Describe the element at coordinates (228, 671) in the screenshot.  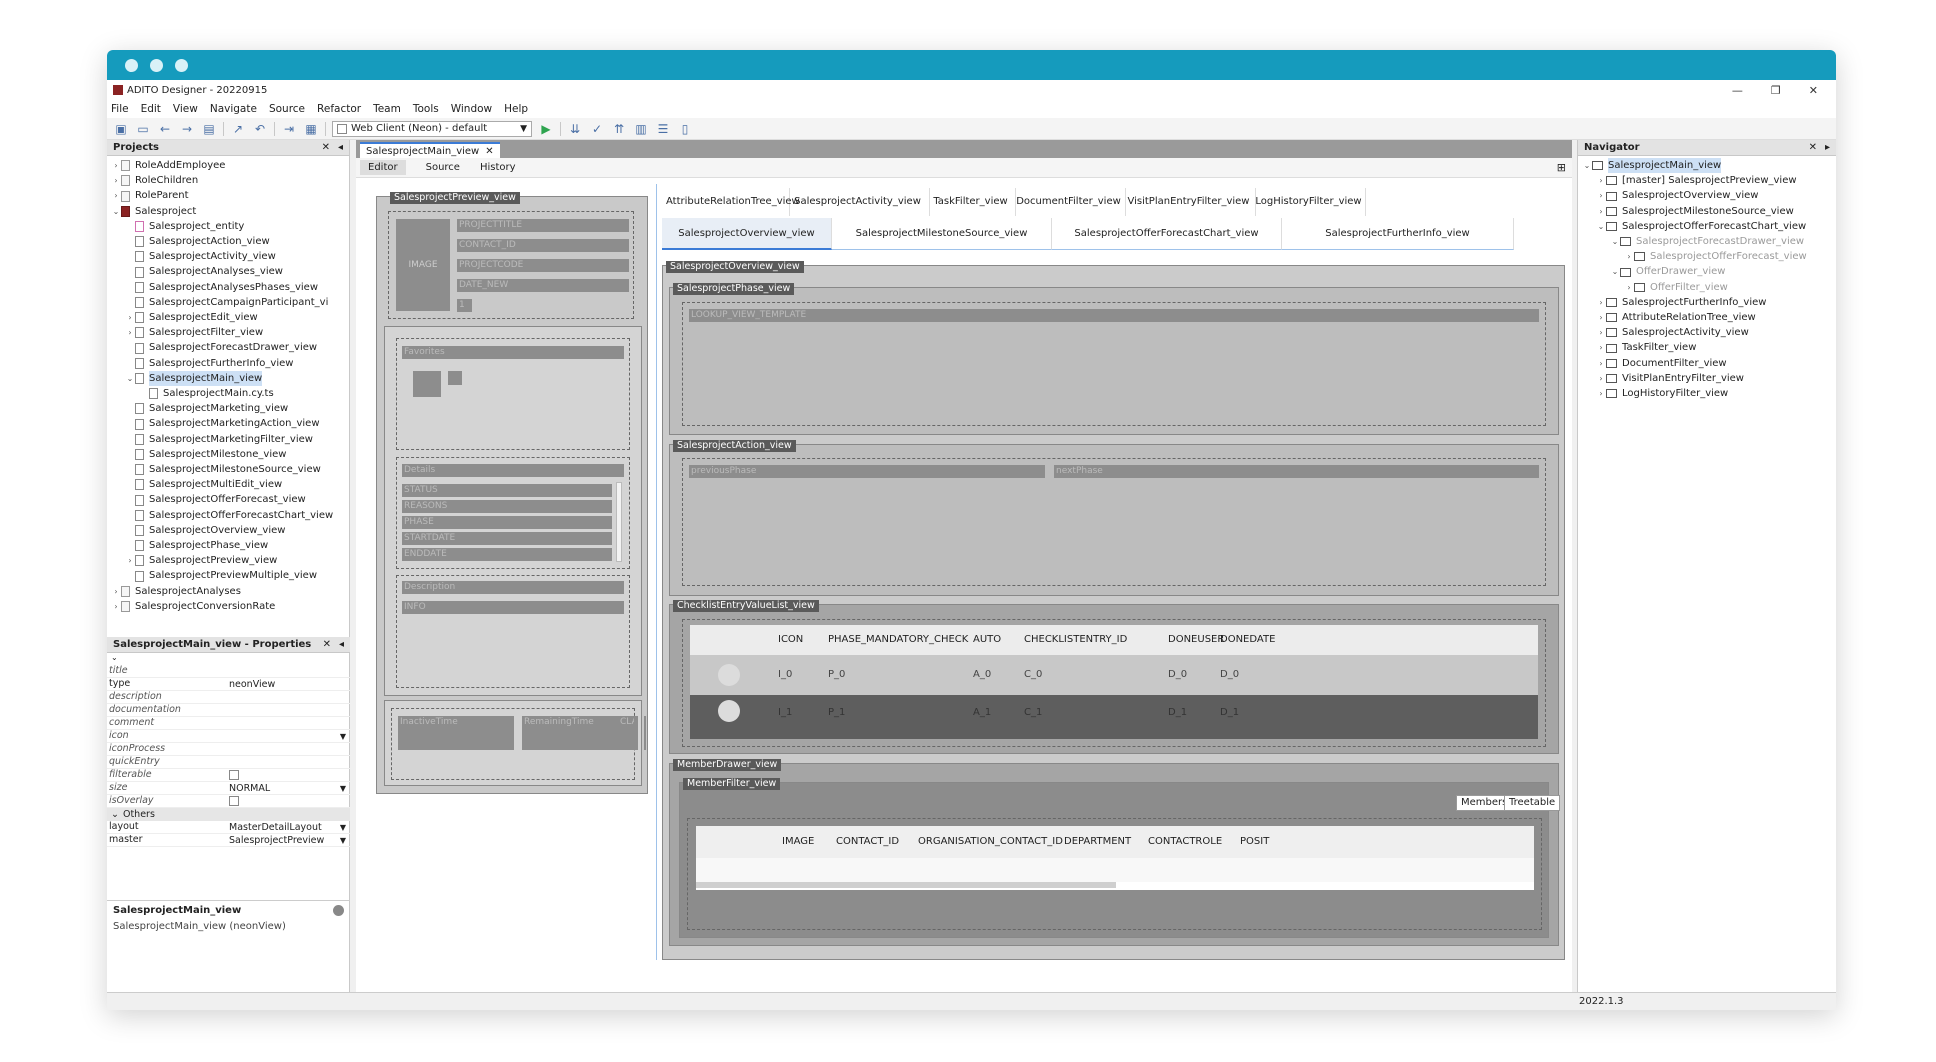
I see `property-row: title` at that location.